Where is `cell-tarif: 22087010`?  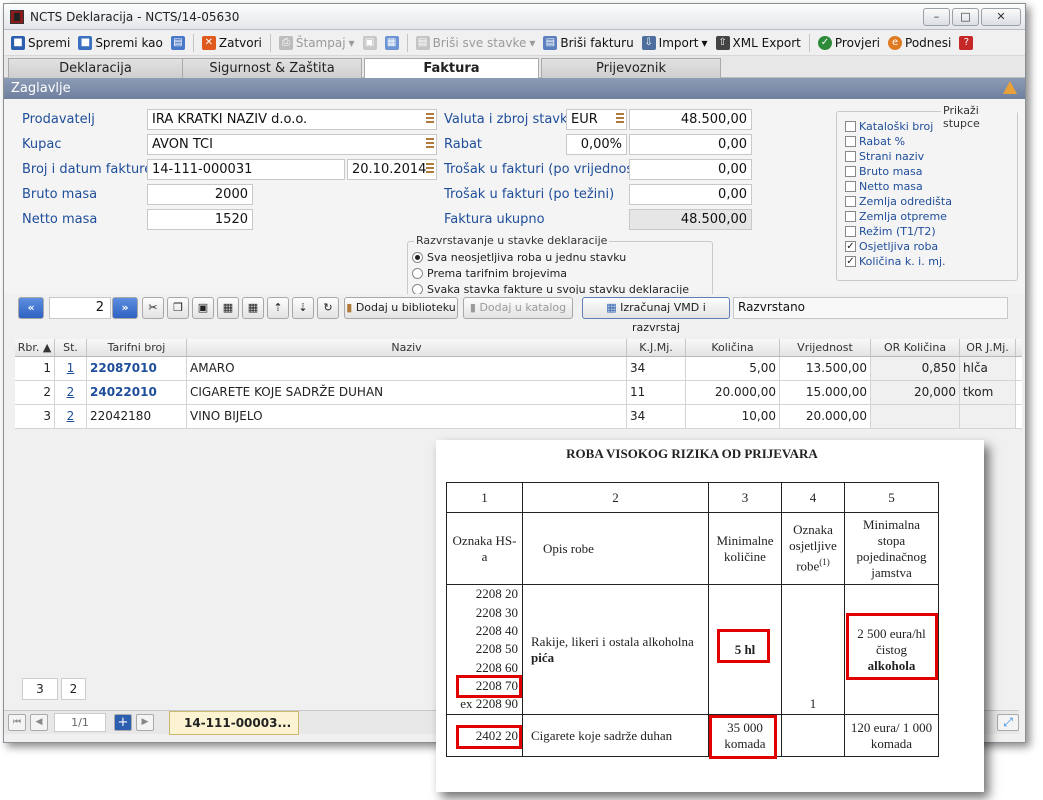
cell-tarif: 22087010 is located at coordinates (137, 368).